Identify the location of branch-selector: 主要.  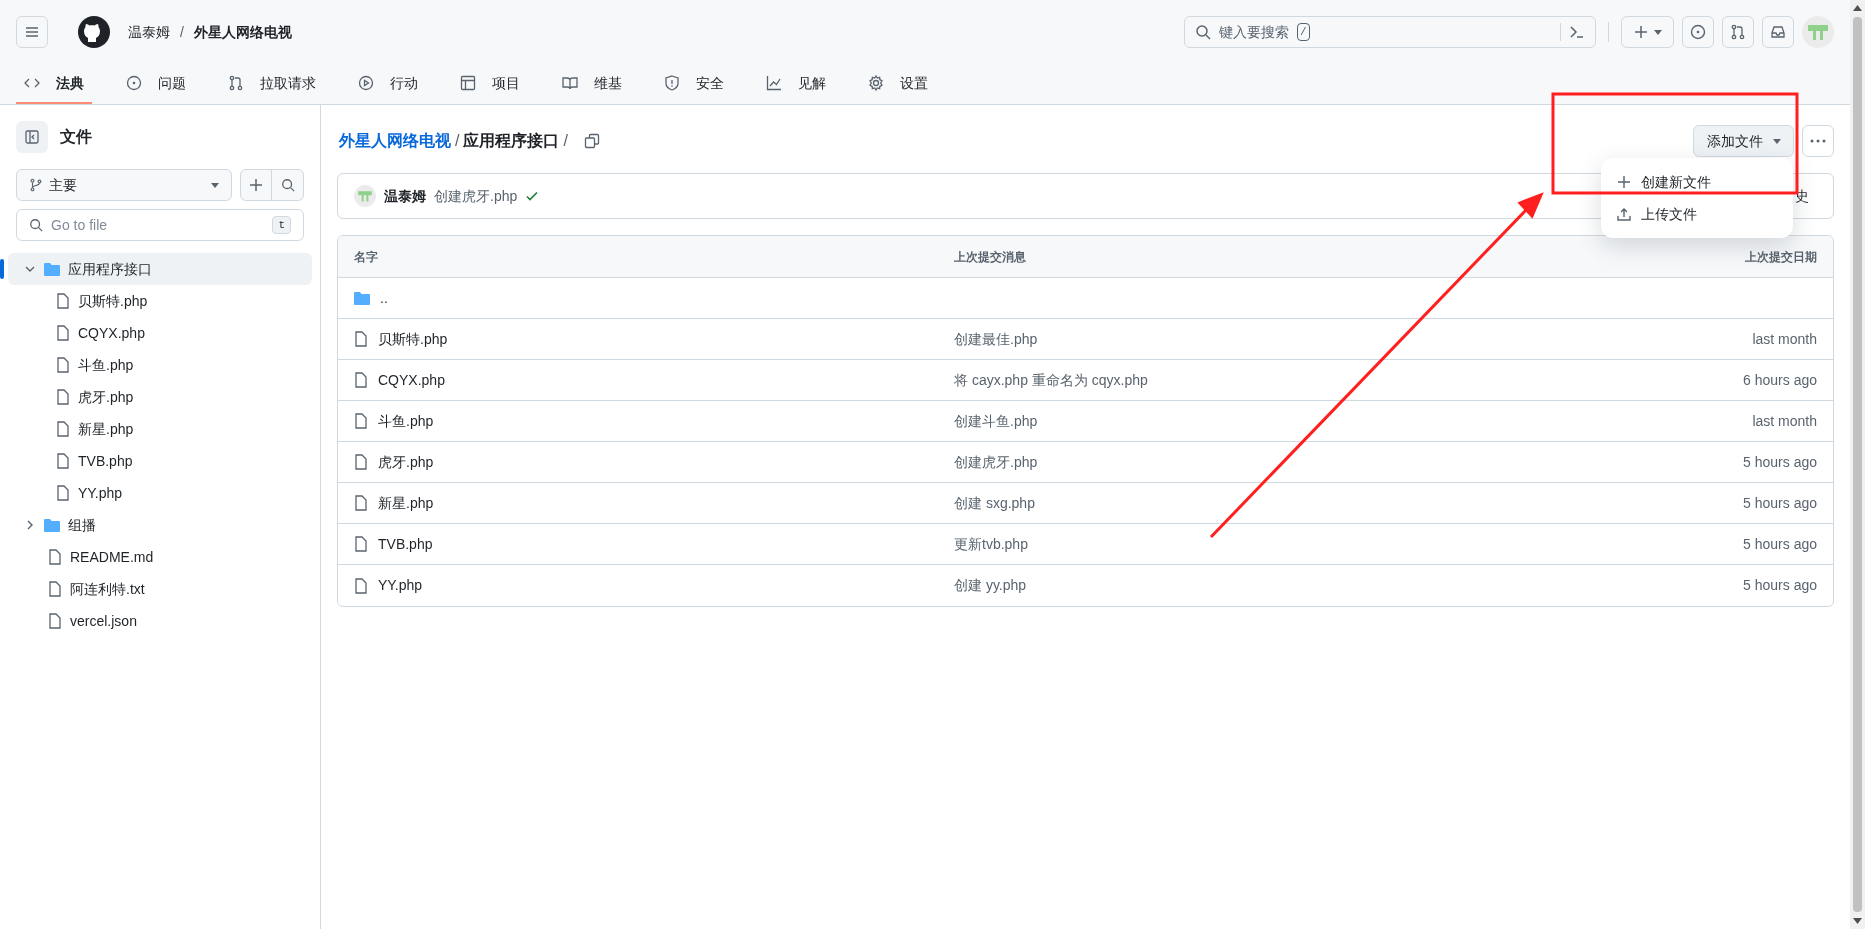
(124, 185).